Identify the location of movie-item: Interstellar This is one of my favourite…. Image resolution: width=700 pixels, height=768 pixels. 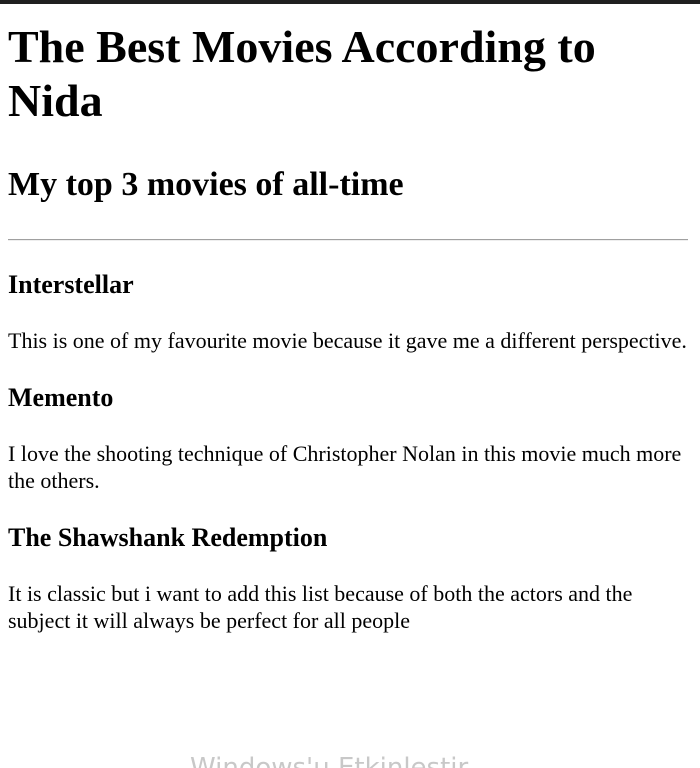
(350, 312).